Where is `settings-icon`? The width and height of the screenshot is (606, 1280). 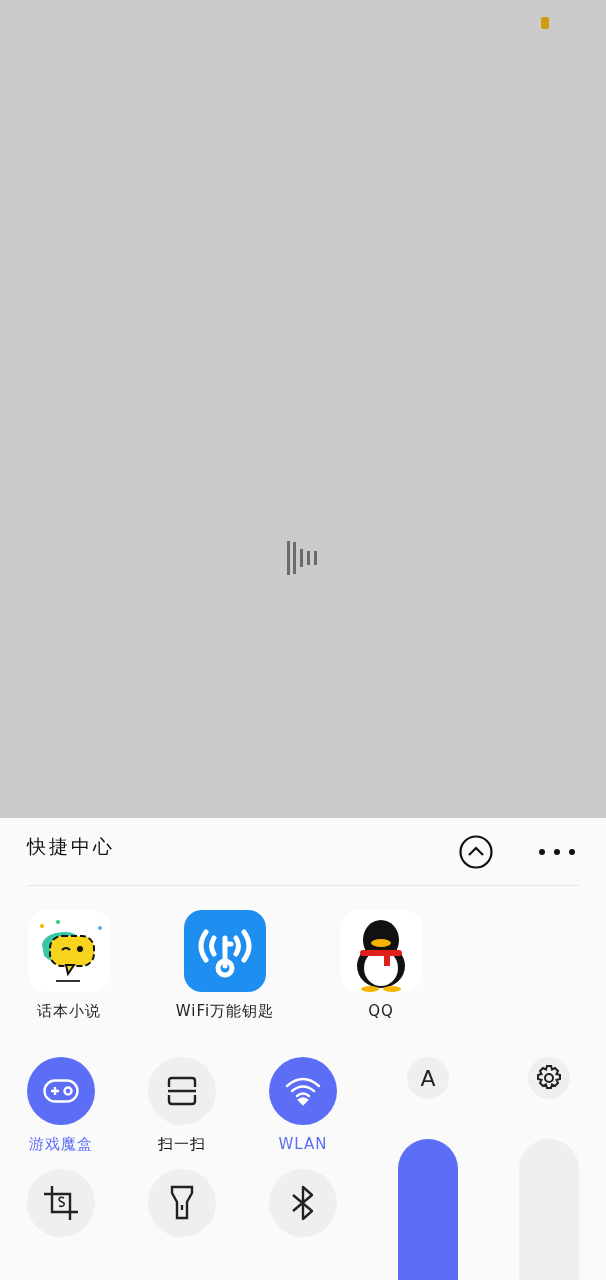
settings-icon is located at coordinates (549, 1078).